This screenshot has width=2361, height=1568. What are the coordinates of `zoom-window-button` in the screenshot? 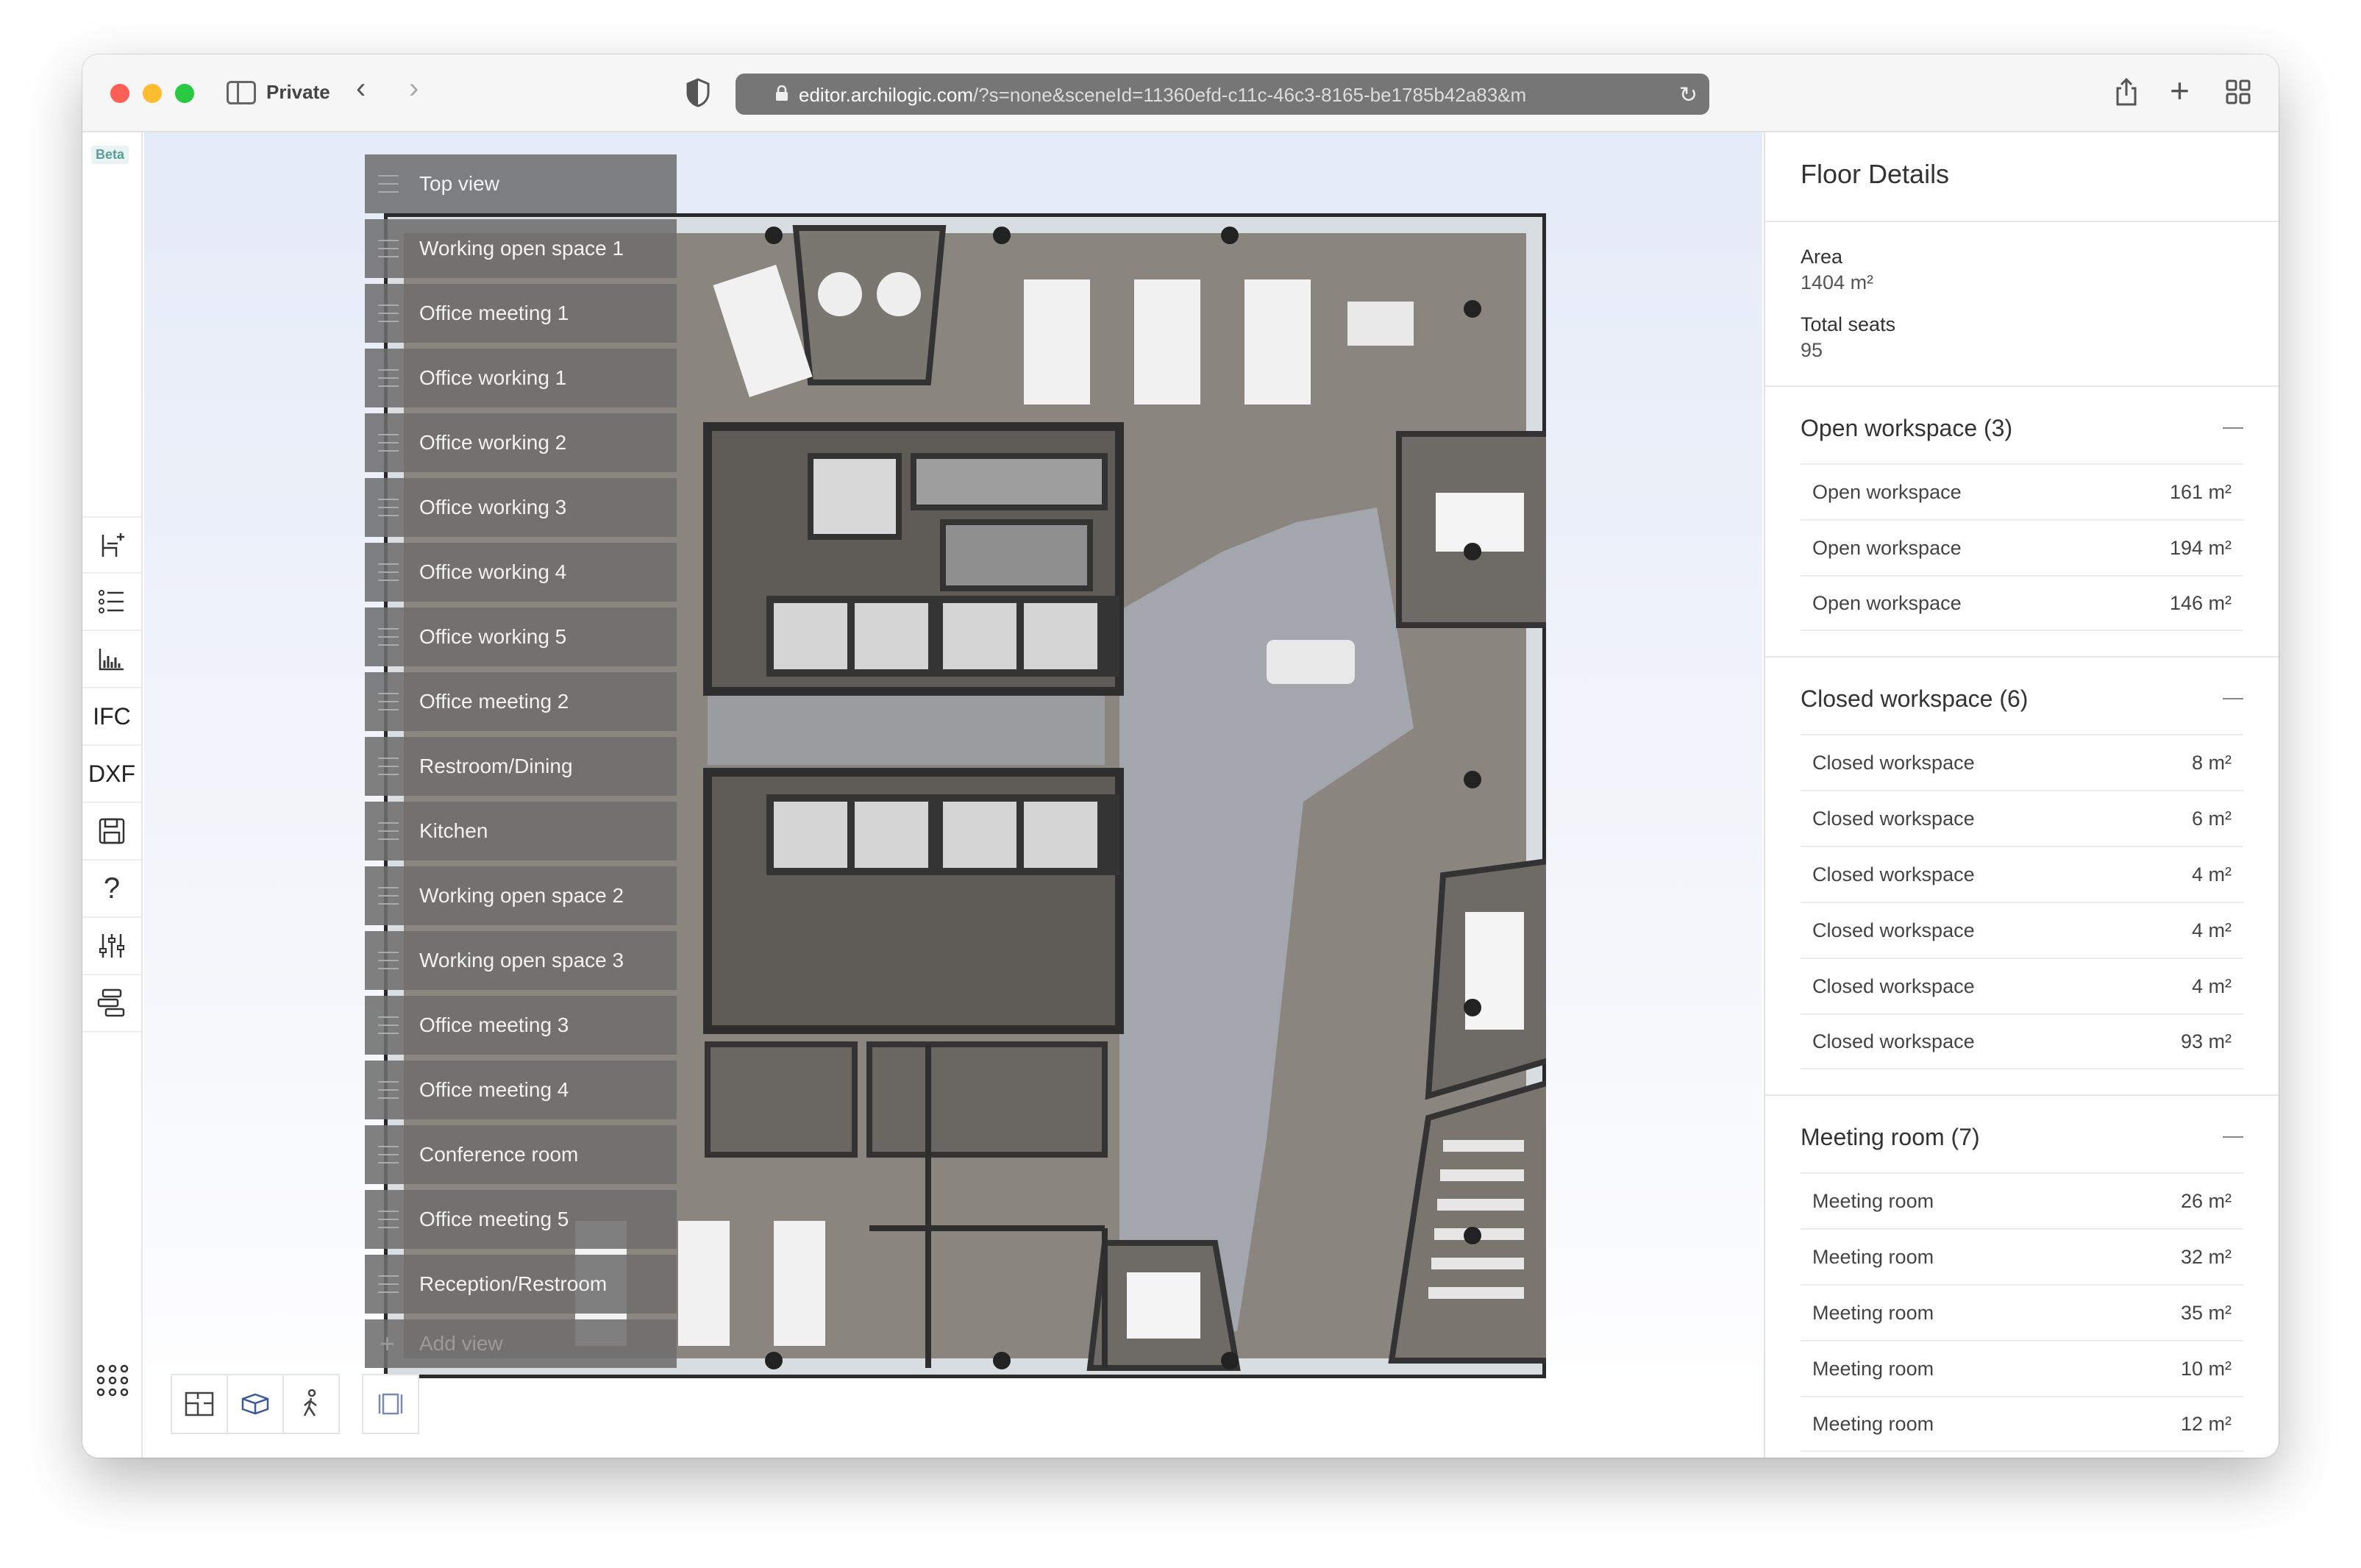 It's located at (185, 93).